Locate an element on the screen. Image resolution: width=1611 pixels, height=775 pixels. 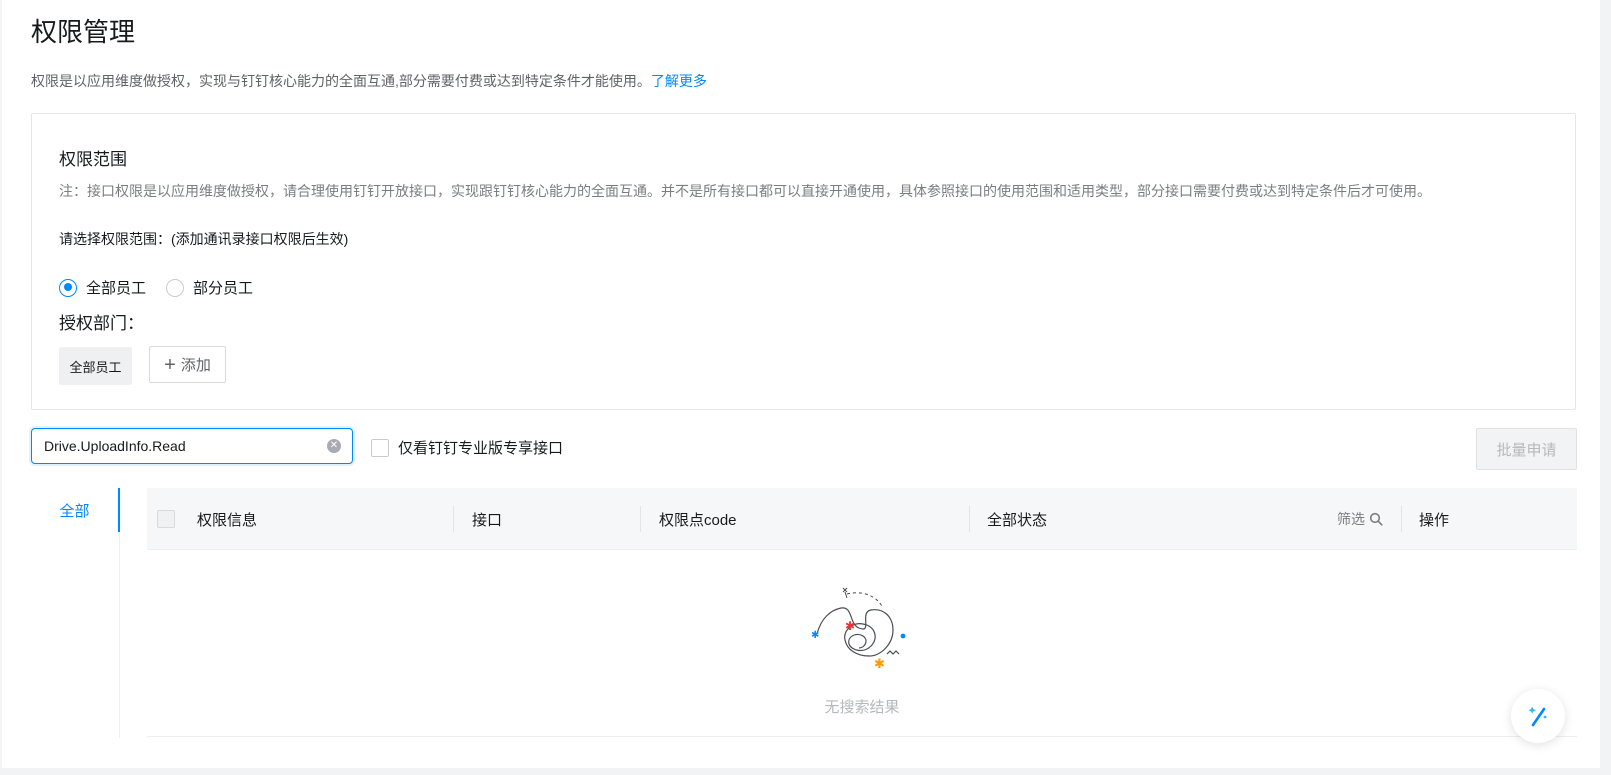
pro-only-checkbox: 仅看钉钉专业版专享接口 is located at coordinates (467, 447).